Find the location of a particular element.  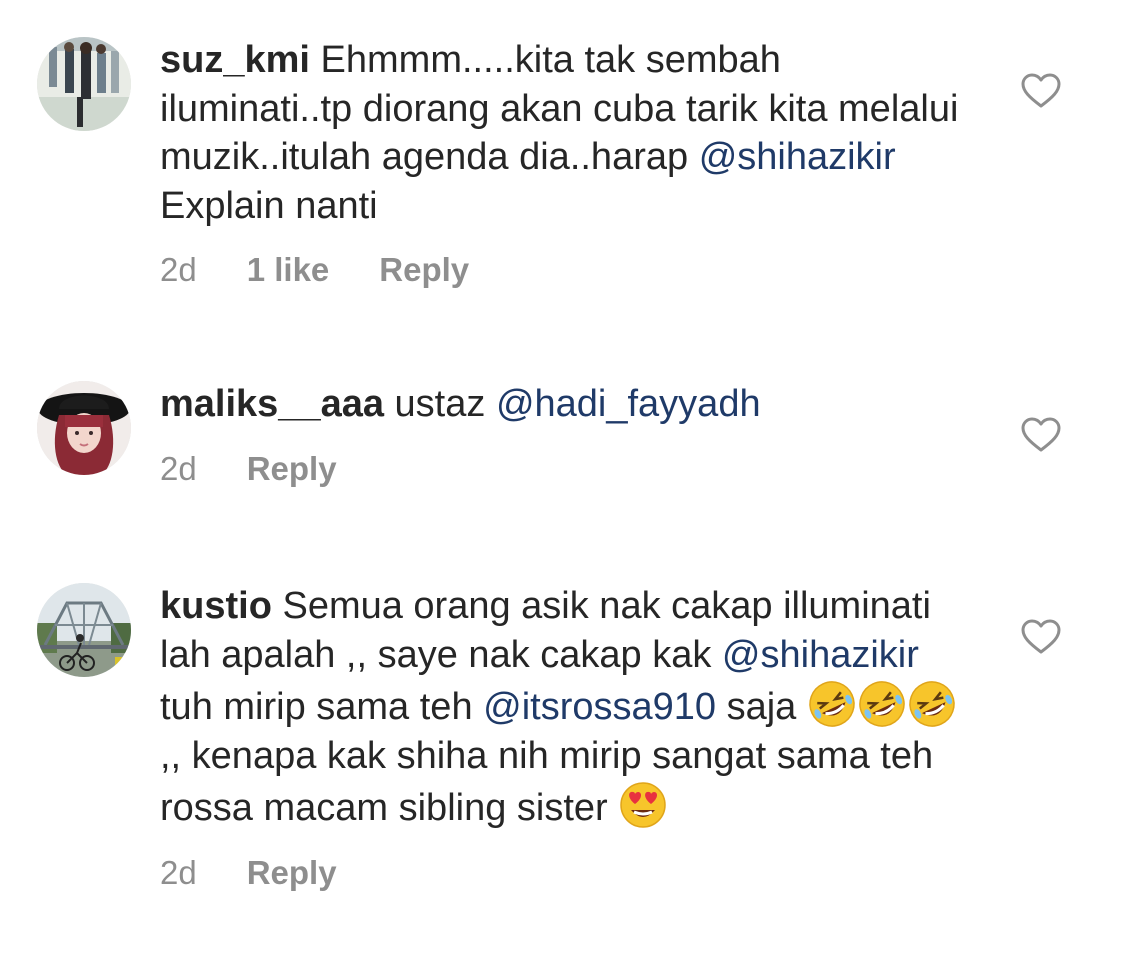

heart-eyes-emoji-icon is located at coordinates (643, 805).